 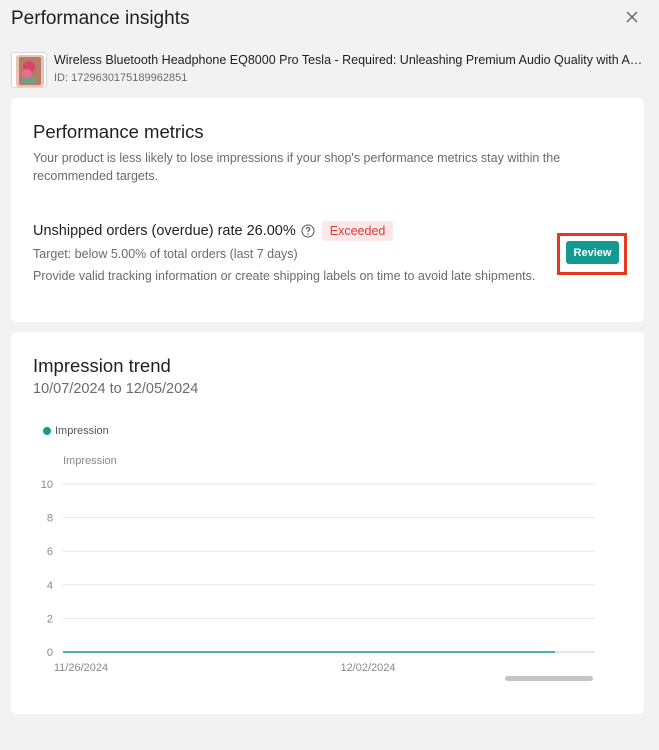 What do you see at coordinates (50, 653) in the screenshot?
I see `y-tick-label: 0` at bounding box center [50, 653].